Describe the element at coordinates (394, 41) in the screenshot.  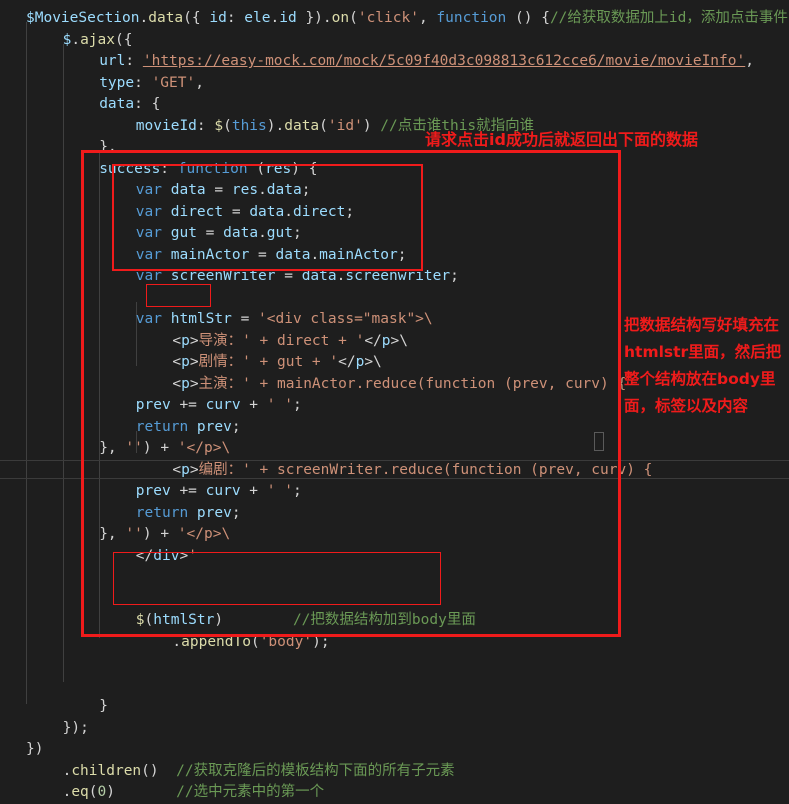
I see `code-line: $.ajax({` at that location.